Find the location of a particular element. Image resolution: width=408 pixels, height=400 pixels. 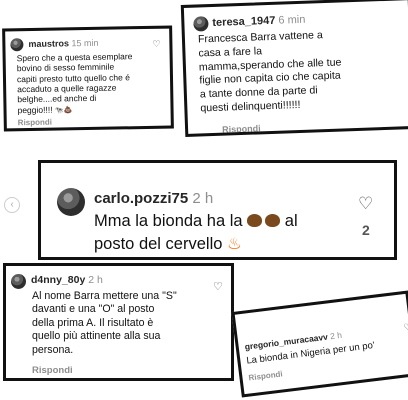

comment-username: maustros 15 min is located at coordinates (63, 43).